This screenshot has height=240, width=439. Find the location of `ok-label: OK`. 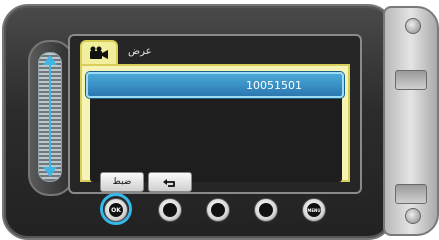

ok-label: OK is located at coordinates (116, 210).